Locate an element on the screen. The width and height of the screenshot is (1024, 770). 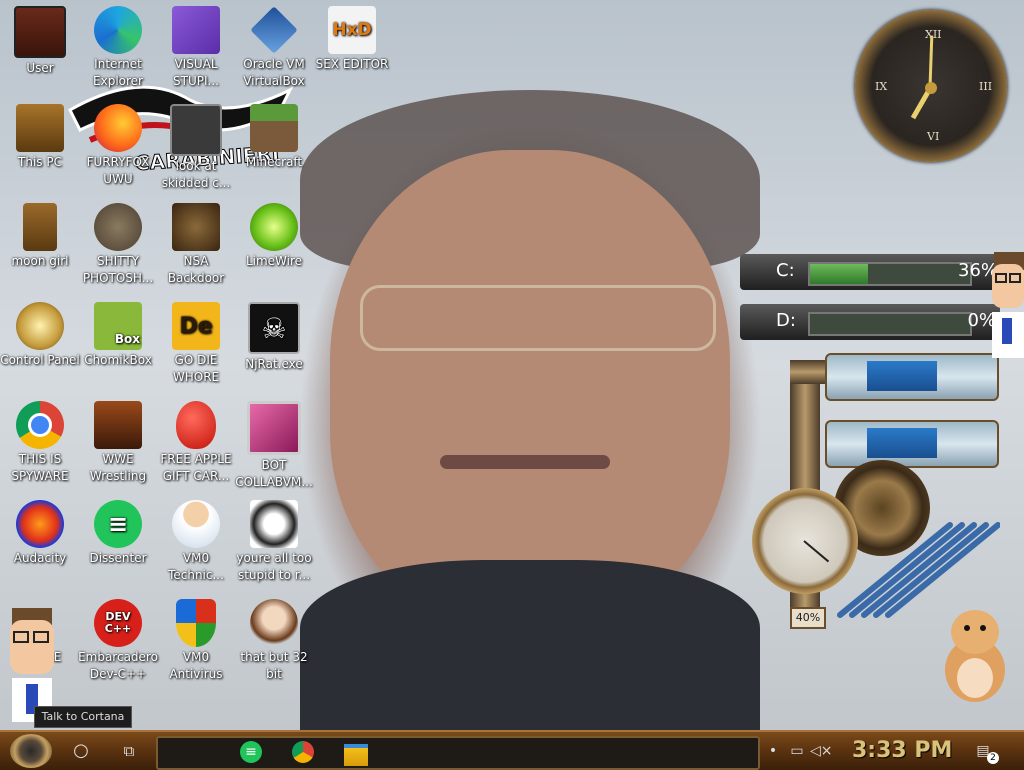
desktop-icon-label: SEX EDITOR is located at coordinates (352, 64).